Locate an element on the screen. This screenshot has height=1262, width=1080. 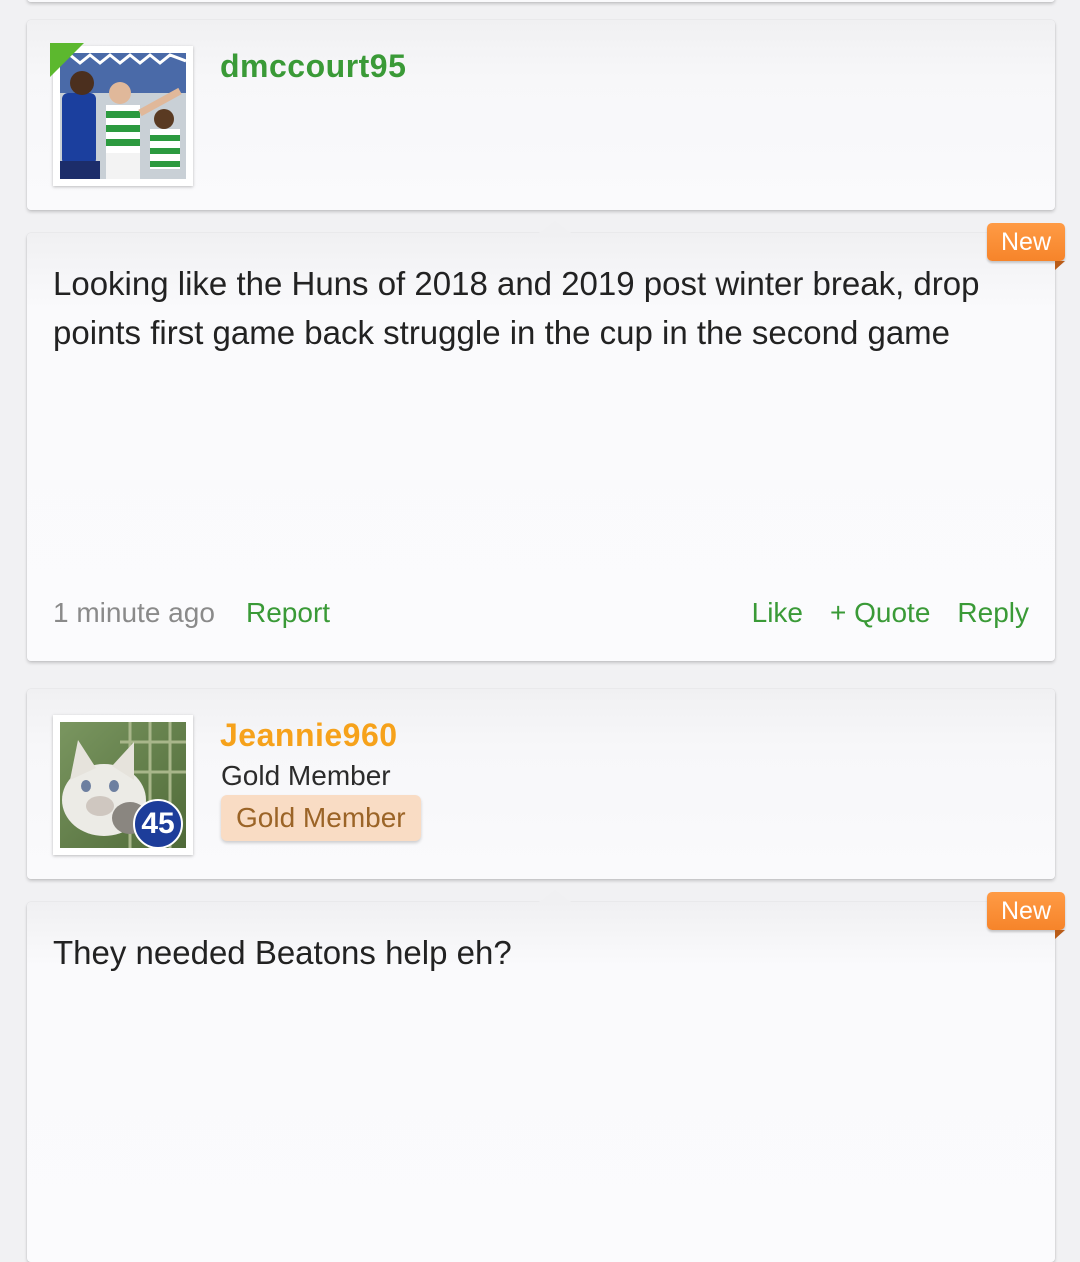
level-badge: 45 is located at coordinates (158, 824).